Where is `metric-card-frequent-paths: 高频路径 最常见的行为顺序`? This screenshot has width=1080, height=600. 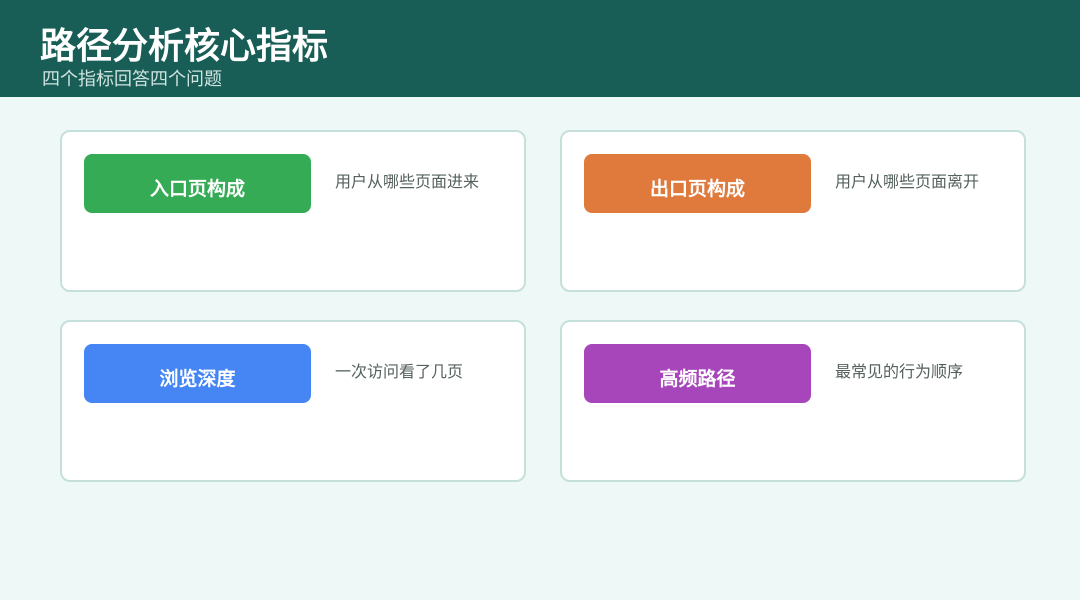 metric-card-frequent-paths: 高频路径 最常见的行为顺序 is located at coordinates (793, 401).